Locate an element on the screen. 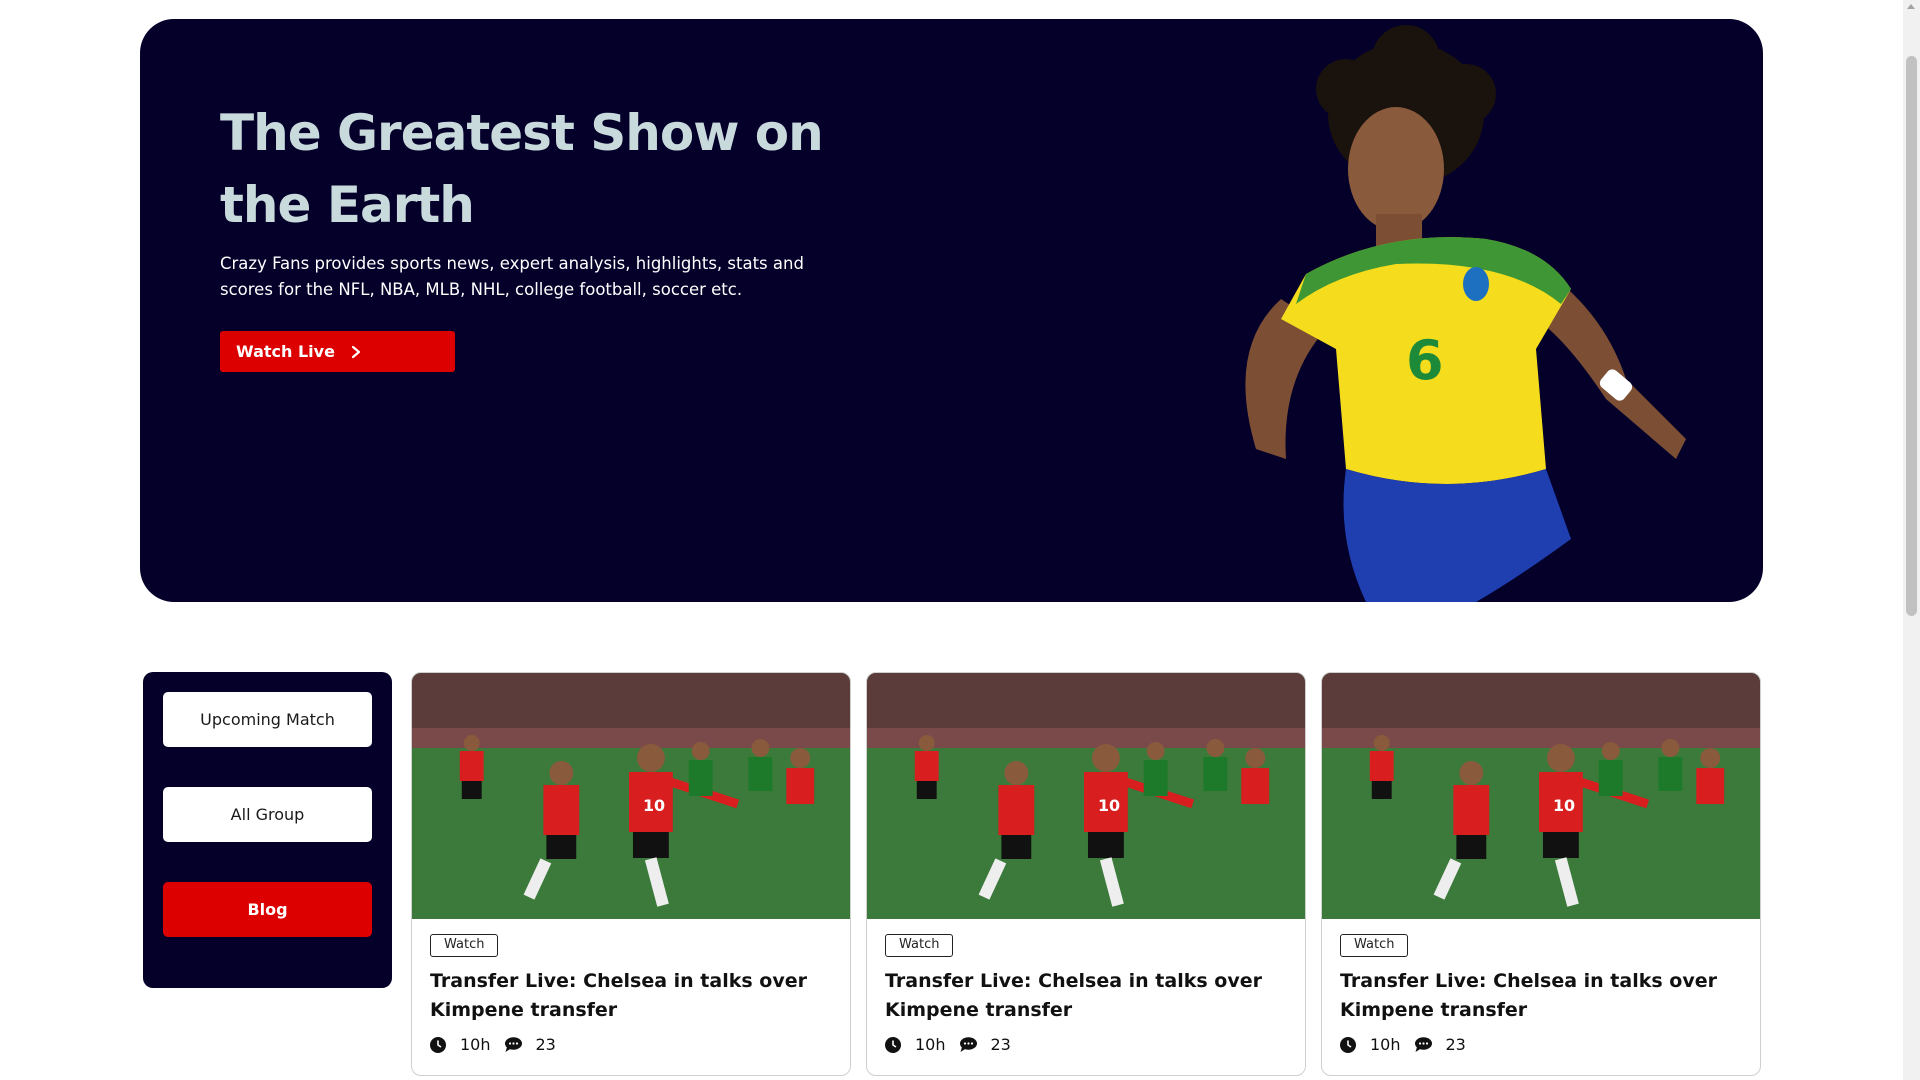 The width and height of the screenshot is (1920, 1080). scroll-up-arrow-icon is located at coordinates (1911, 6).